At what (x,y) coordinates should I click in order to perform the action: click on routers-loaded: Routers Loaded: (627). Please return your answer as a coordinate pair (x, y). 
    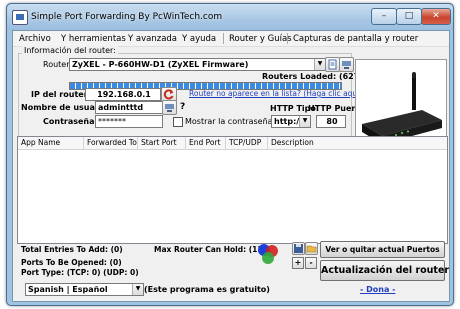
    Looking at the image, I should click on (312, 76).